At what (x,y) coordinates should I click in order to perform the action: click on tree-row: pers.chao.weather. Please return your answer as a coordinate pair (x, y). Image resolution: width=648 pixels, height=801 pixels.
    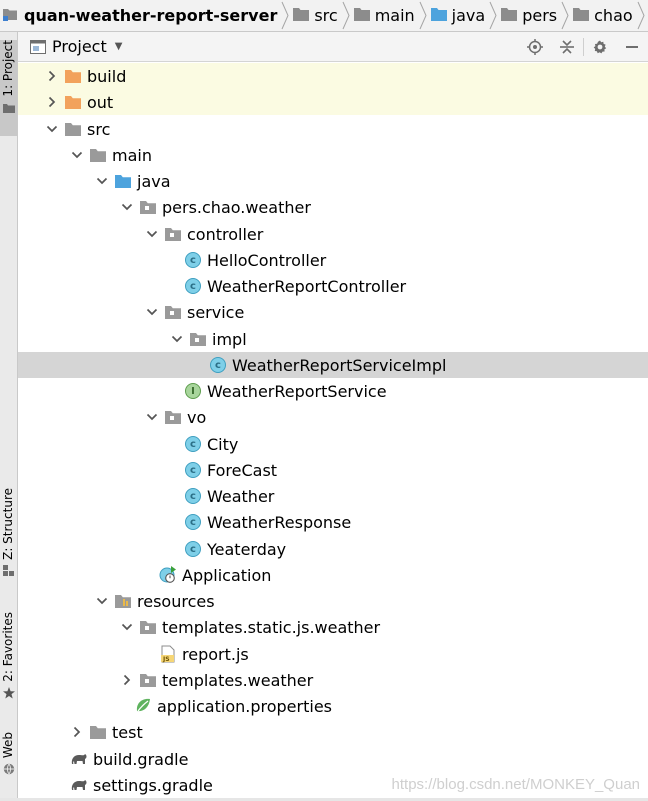
    Looking at the image, I should click on (333, 207).